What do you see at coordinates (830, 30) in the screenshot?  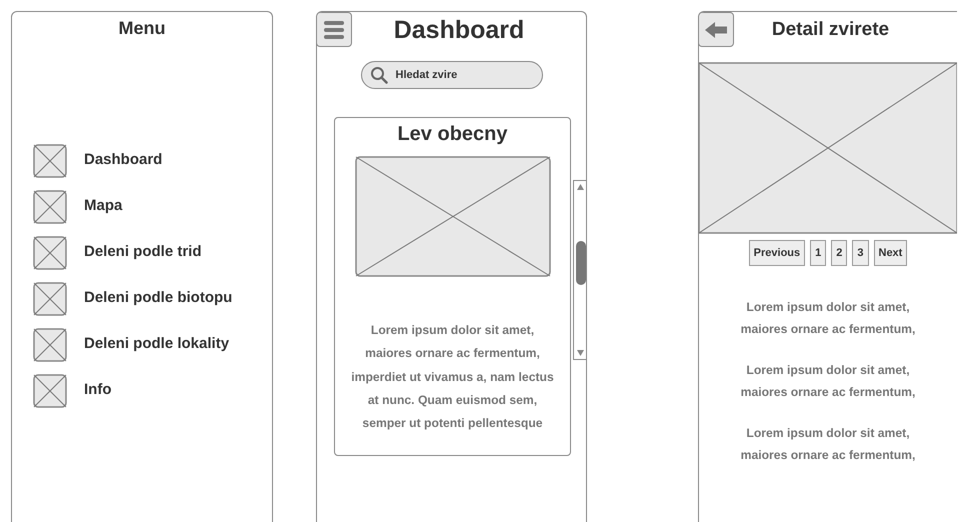 I see `screen-title: Detail zvirete` at bounding box center [830, 30].